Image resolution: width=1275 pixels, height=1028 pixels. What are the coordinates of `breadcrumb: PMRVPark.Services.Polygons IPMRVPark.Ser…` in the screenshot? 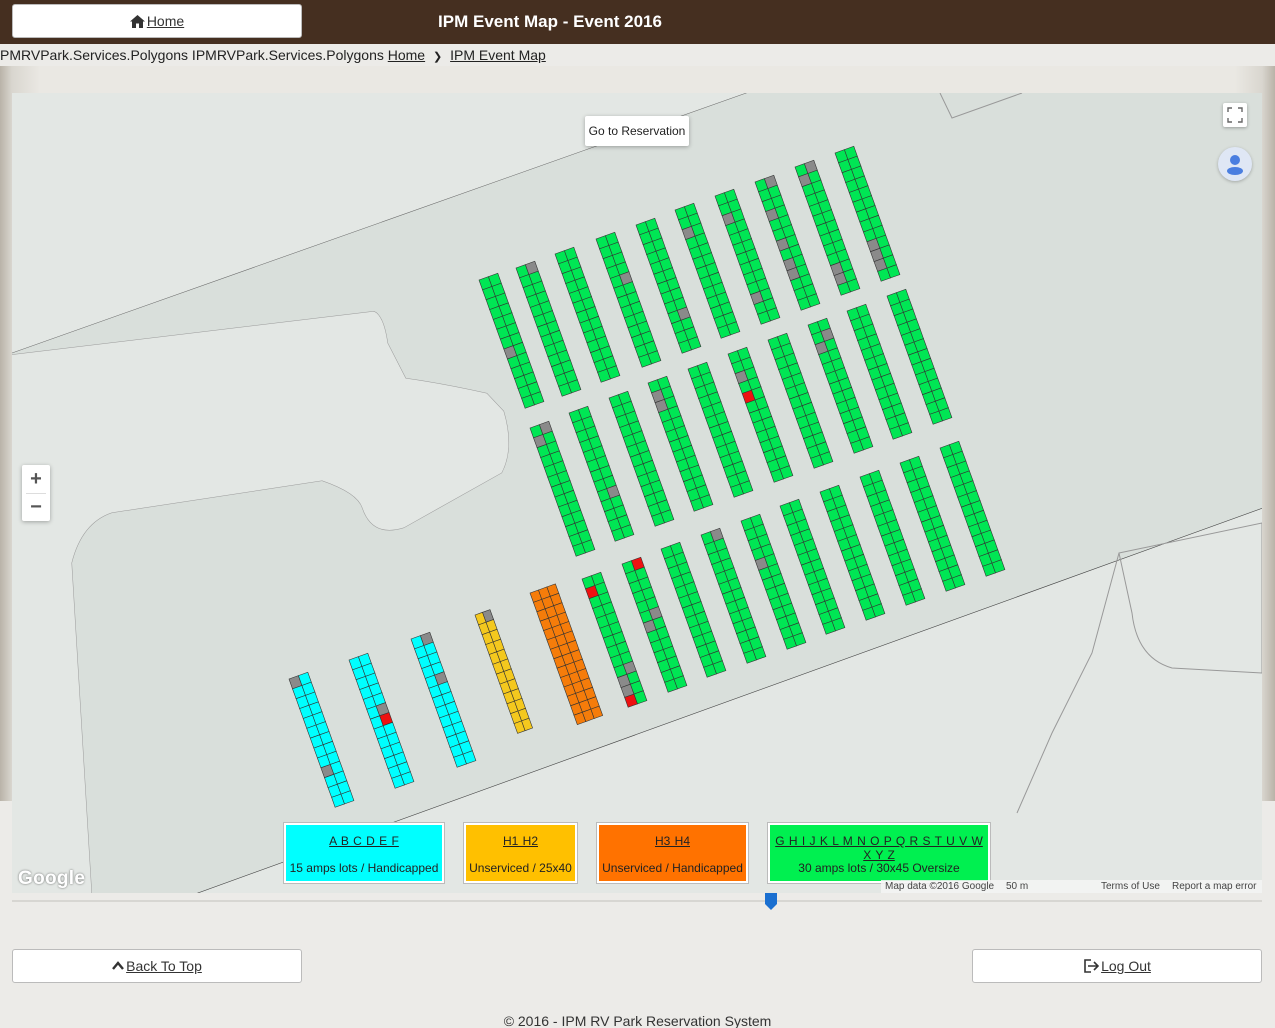 It's located at (273, 56).